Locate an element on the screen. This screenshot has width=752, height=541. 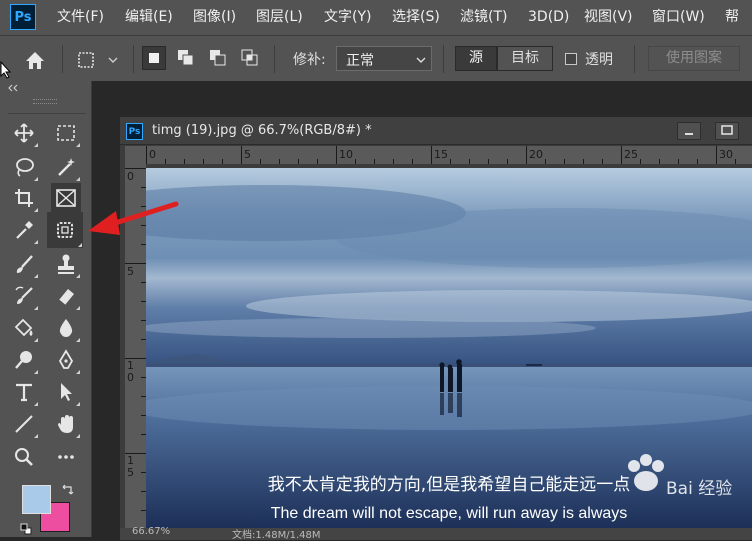
frame-icon is located at coordinates (66, 198).